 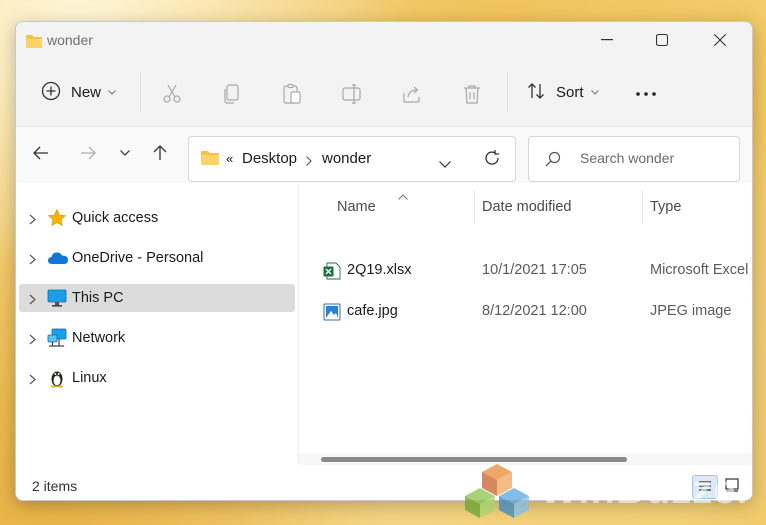 What do you see at coordinates (472, 94) in the screenshot?
I see `delete-icon` at bounding box center [472, 94].